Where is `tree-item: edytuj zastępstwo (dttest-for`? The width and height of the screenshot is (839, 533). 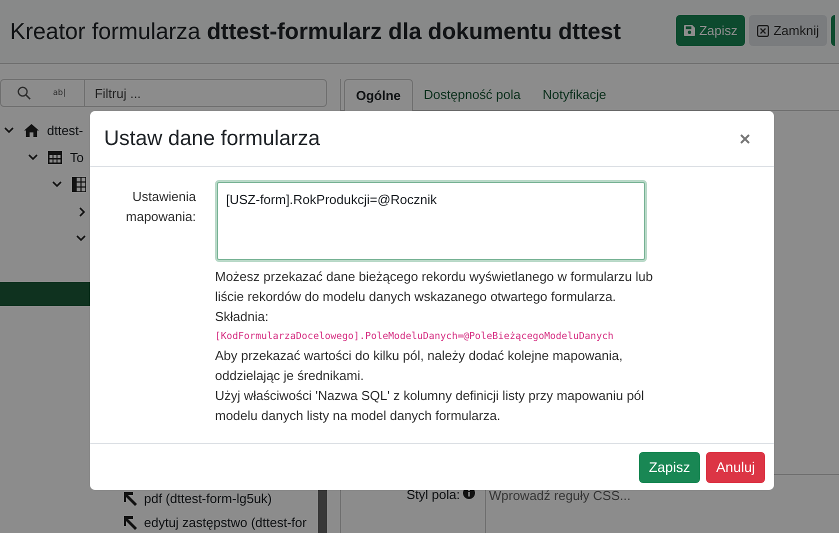 tree-item: edytuj zastępstwo (dttest-for is located at coordinates (225, 523).